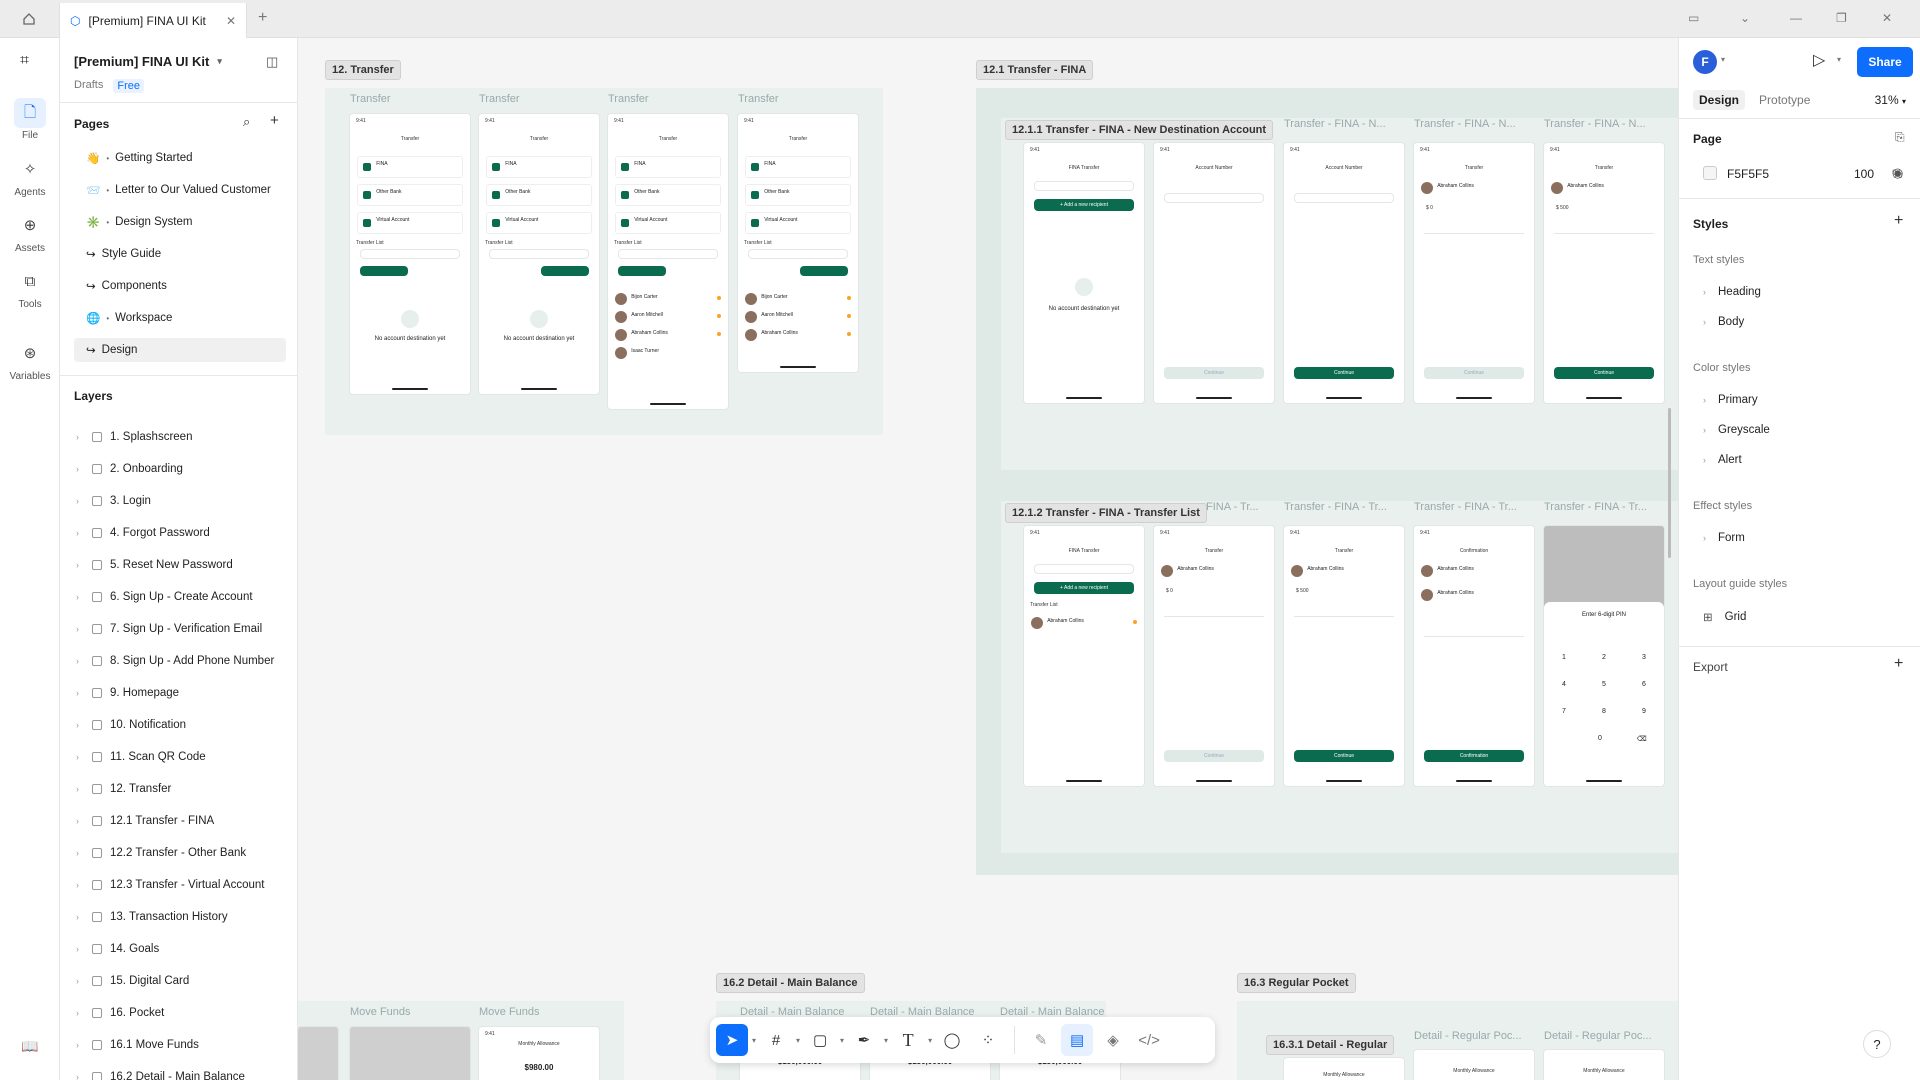 Image resolution: width=1920 pixels, height=1080 pixels. Describe the element at coordinates (181, 501) in the screenshot. I see `layer-item: › 3. Login` at that location.